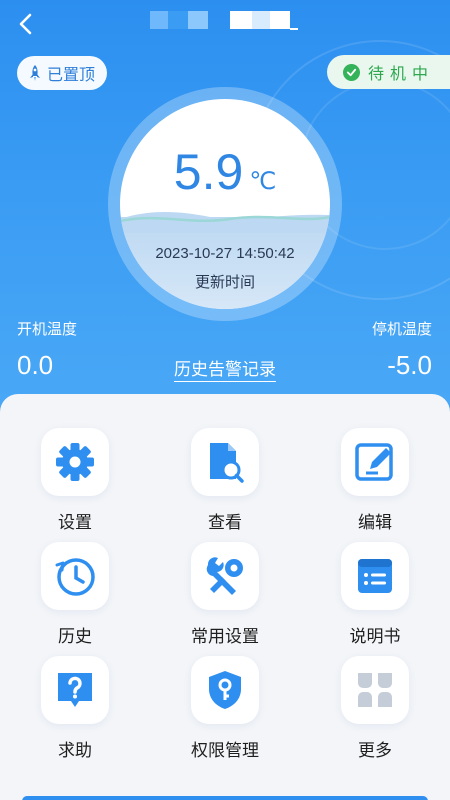  I want to click on pinned-label: 已置顶, so click(71, 74).